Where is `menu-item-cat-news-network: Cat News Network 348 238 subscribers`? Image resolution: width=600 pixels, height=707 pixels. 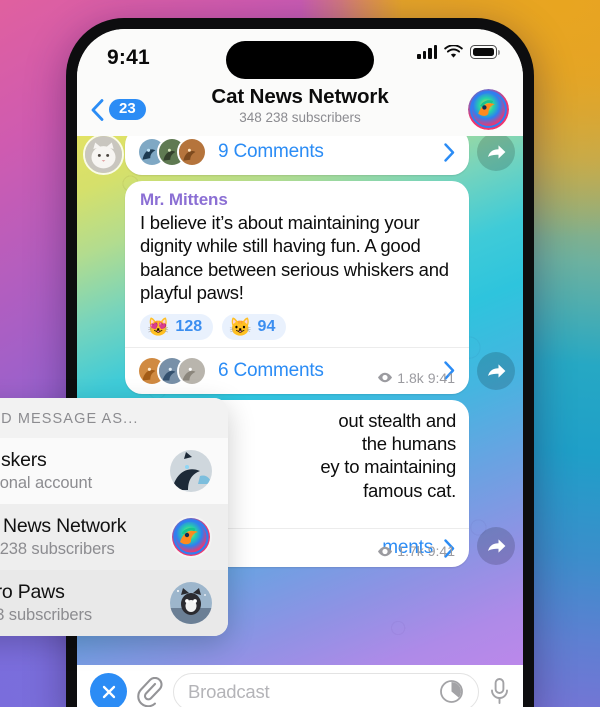
menu-item-cat-news-network: Cat News Network 348 238 subscribers is located at coordinates (114, 537).